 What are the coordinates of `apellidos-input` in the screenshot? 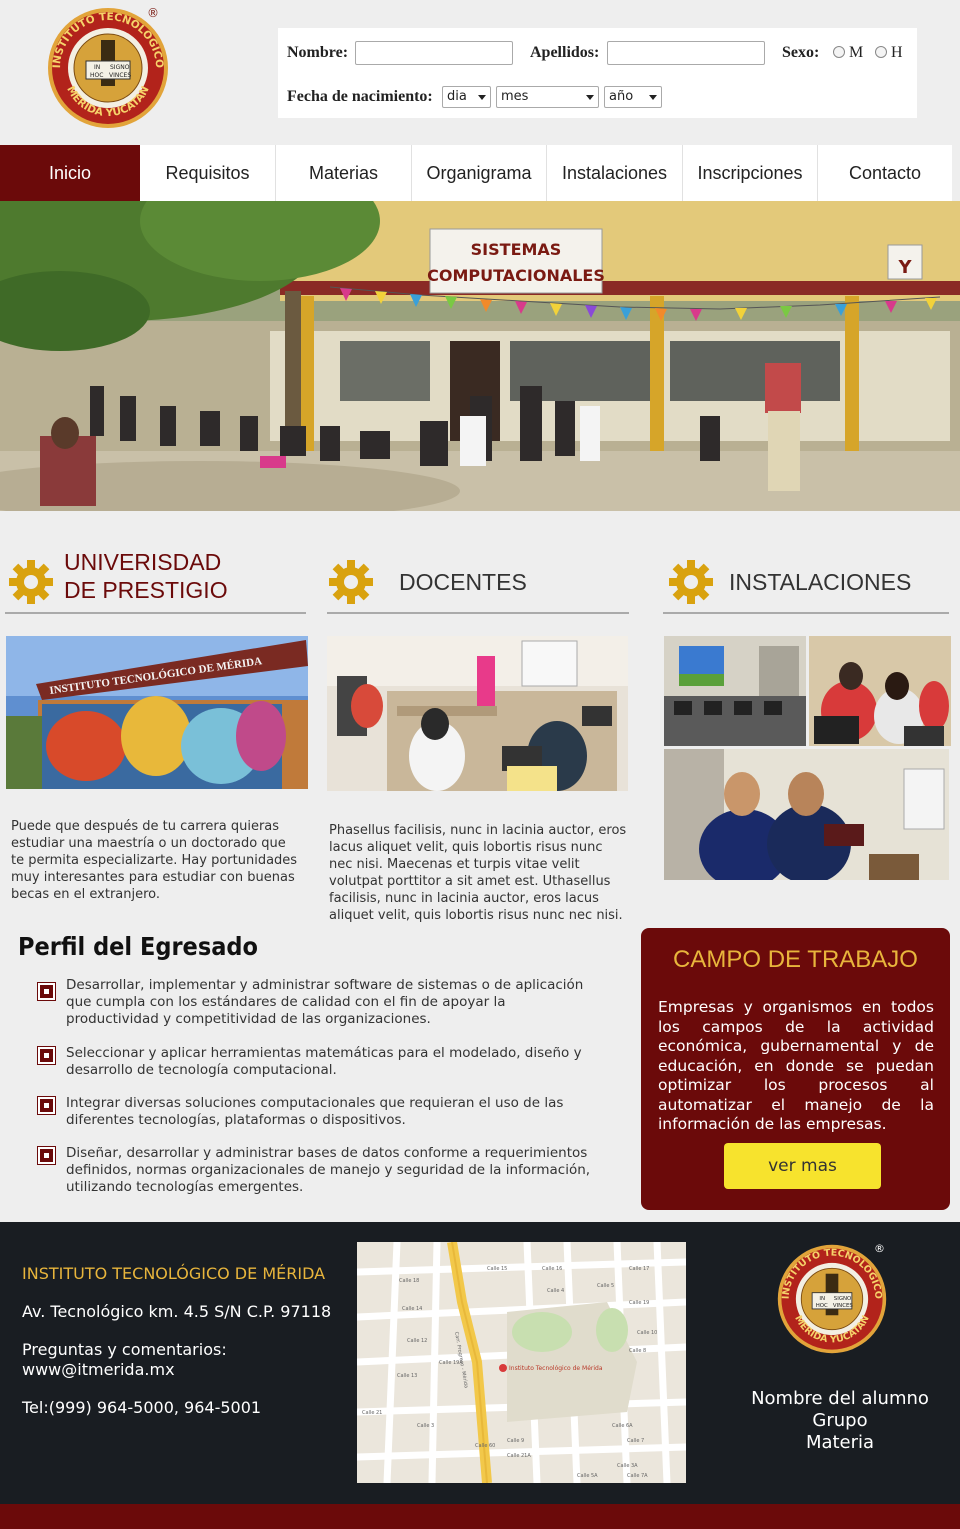 It's located at (686, 53).